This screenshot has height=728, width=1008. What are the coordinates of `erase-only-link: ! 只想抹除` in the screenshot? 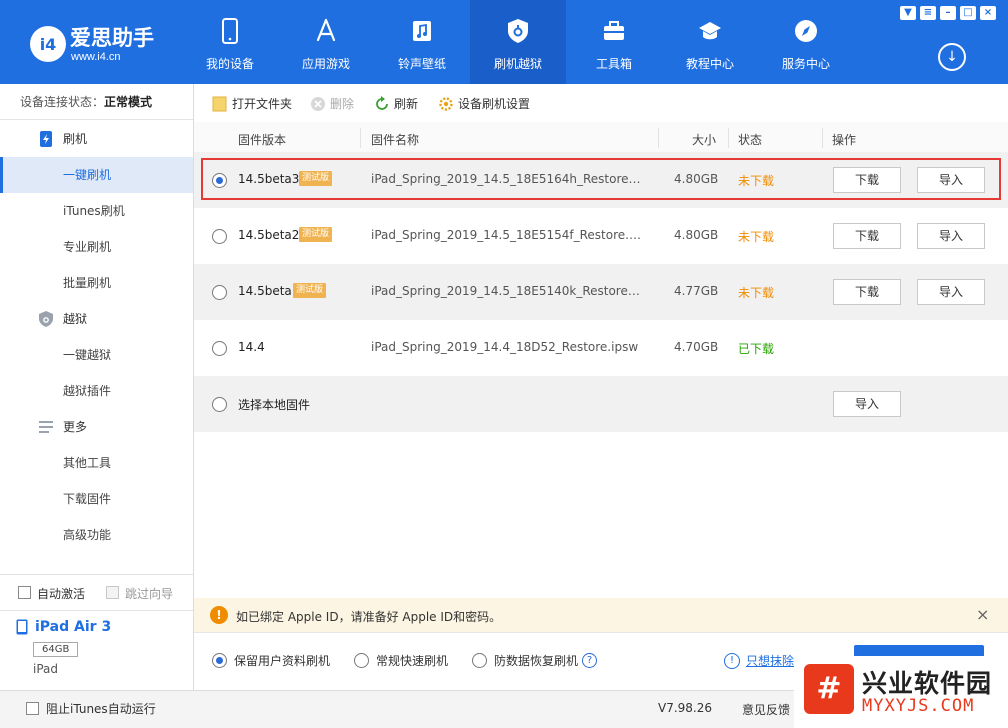 It's located at (759, 661).